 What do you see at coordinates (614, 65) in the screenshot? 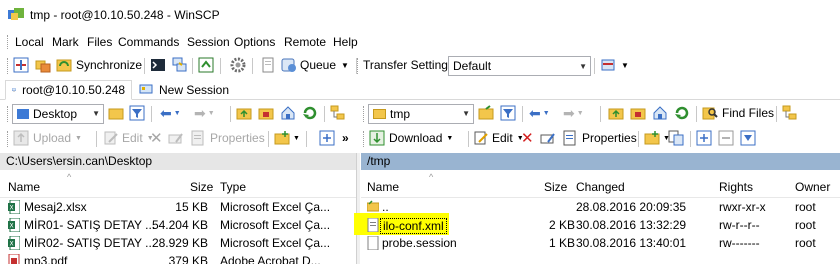
I see `transfer-preset-button: ▼` at bounding box center [614, 65].